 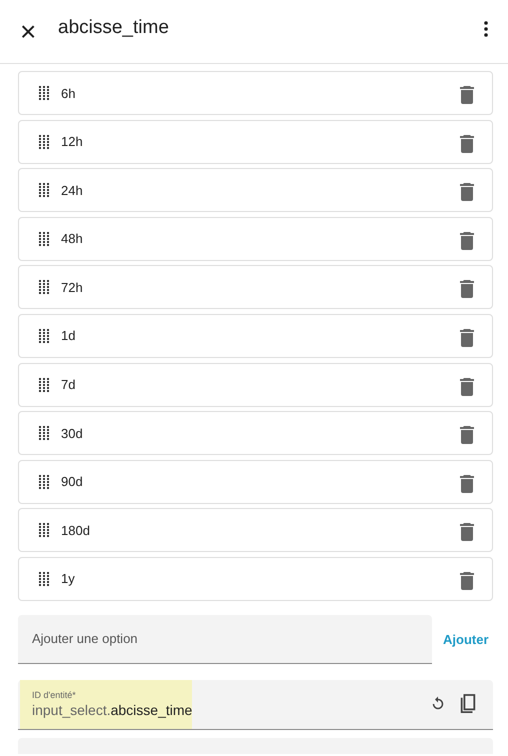 I want to click on entity-id-value: input_select.abcisse_time, so click(x=112, y=709).